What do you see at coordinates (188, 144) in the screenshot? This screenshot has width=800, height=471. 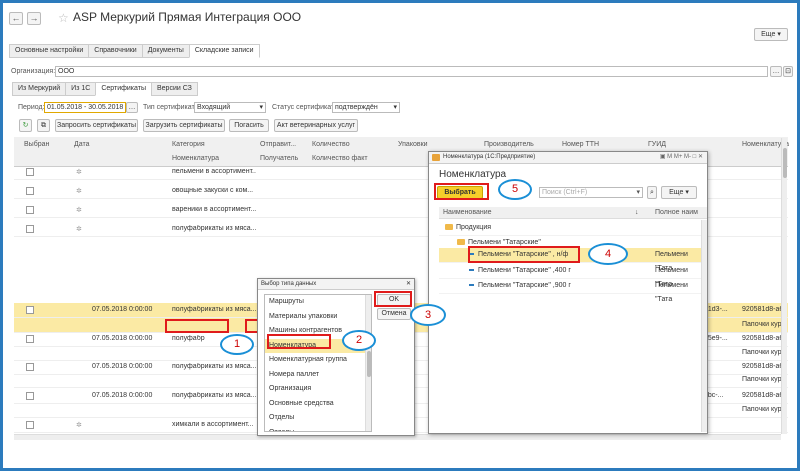 I see `col-category: Категория` at bounding box center [188, 144].